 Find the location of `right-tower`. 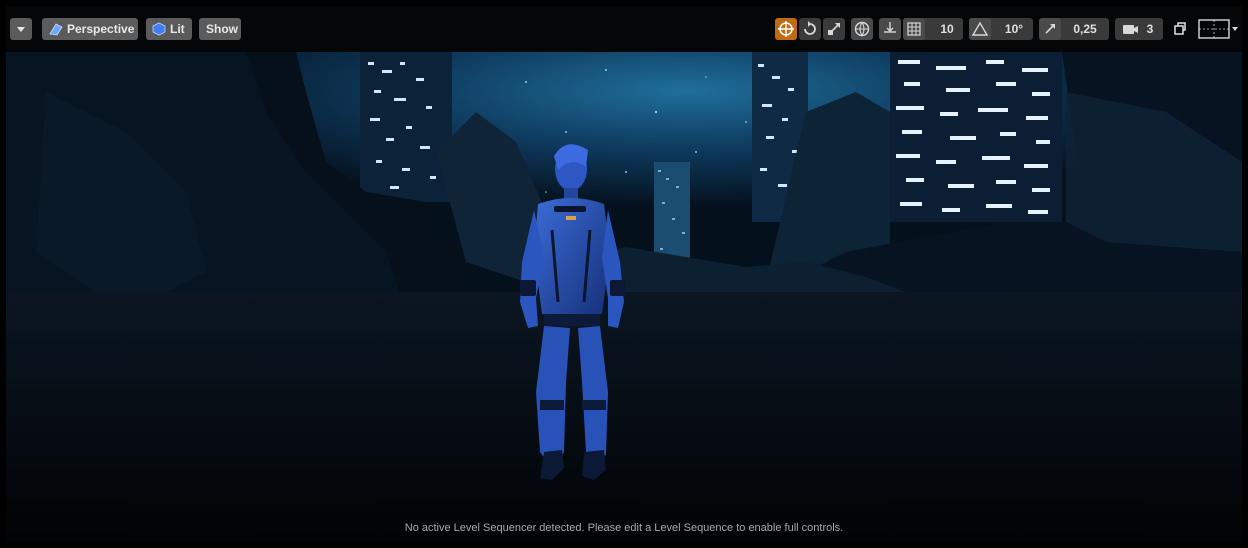

right-tower is located at coordinates (976, 137).